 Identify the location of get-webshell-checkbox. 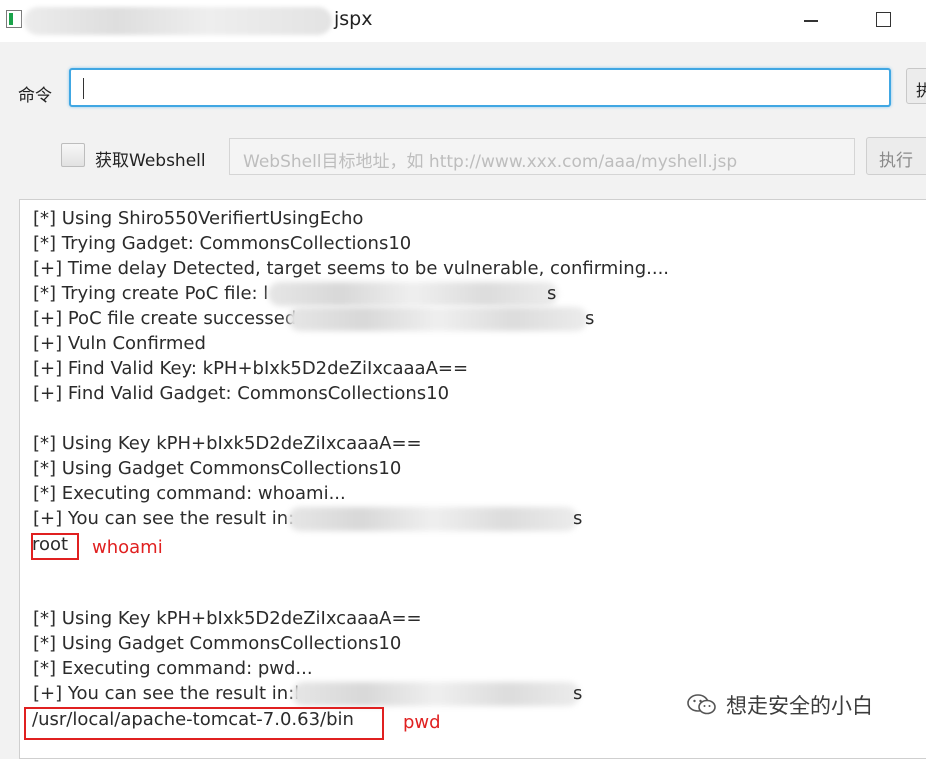
(73, 155).